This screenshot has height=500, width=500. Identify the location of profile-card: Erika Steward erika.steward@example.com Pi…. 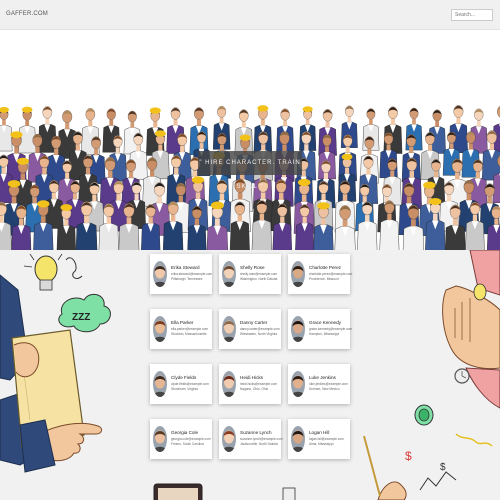
(181, 274).